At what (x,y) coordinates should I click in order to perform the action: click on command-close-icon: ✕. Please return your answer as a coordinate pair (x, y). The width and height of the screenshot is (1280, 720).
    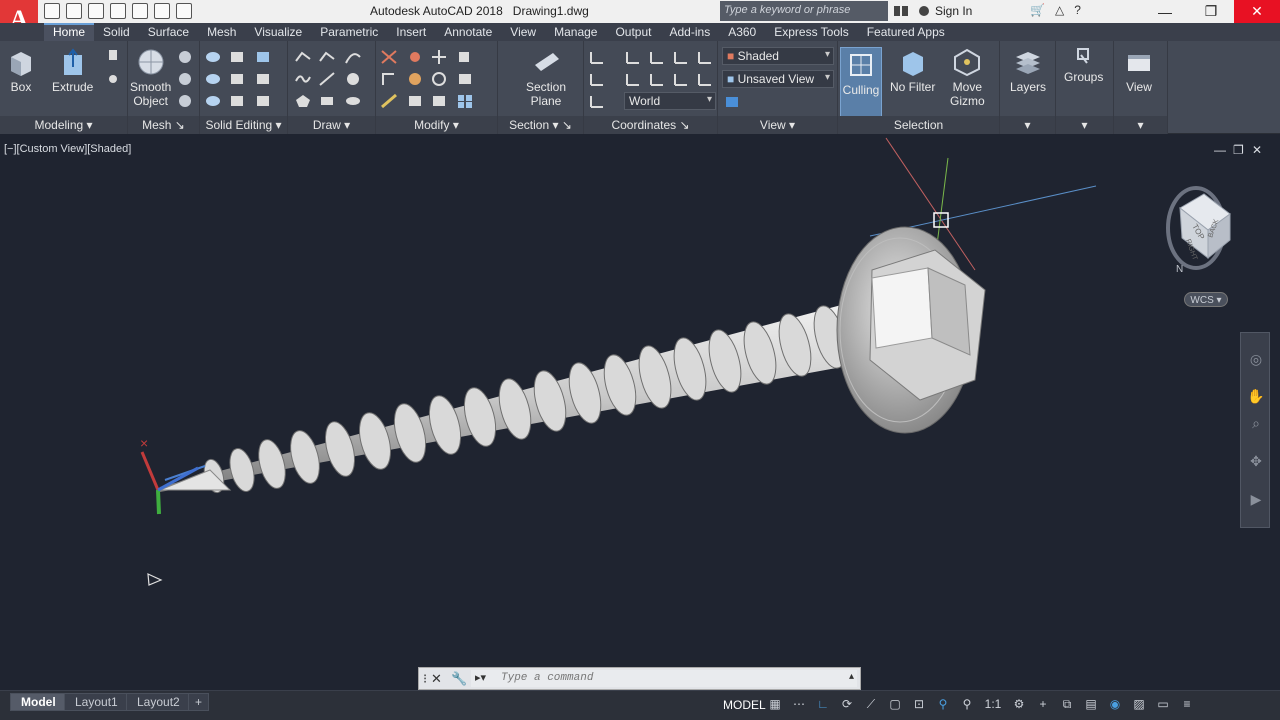
    Looking at the image, I should click on (436, 679).